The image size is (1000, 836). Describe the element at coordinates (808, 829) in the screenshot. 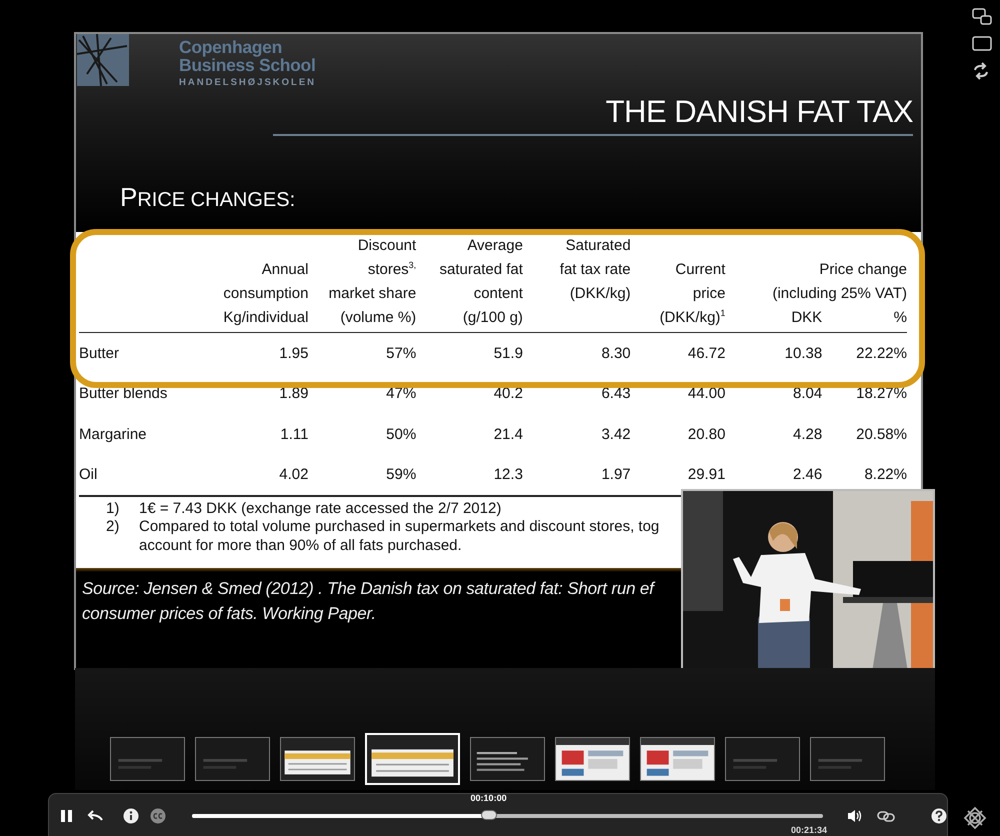

I see `duration: 00:21:34` at that location.